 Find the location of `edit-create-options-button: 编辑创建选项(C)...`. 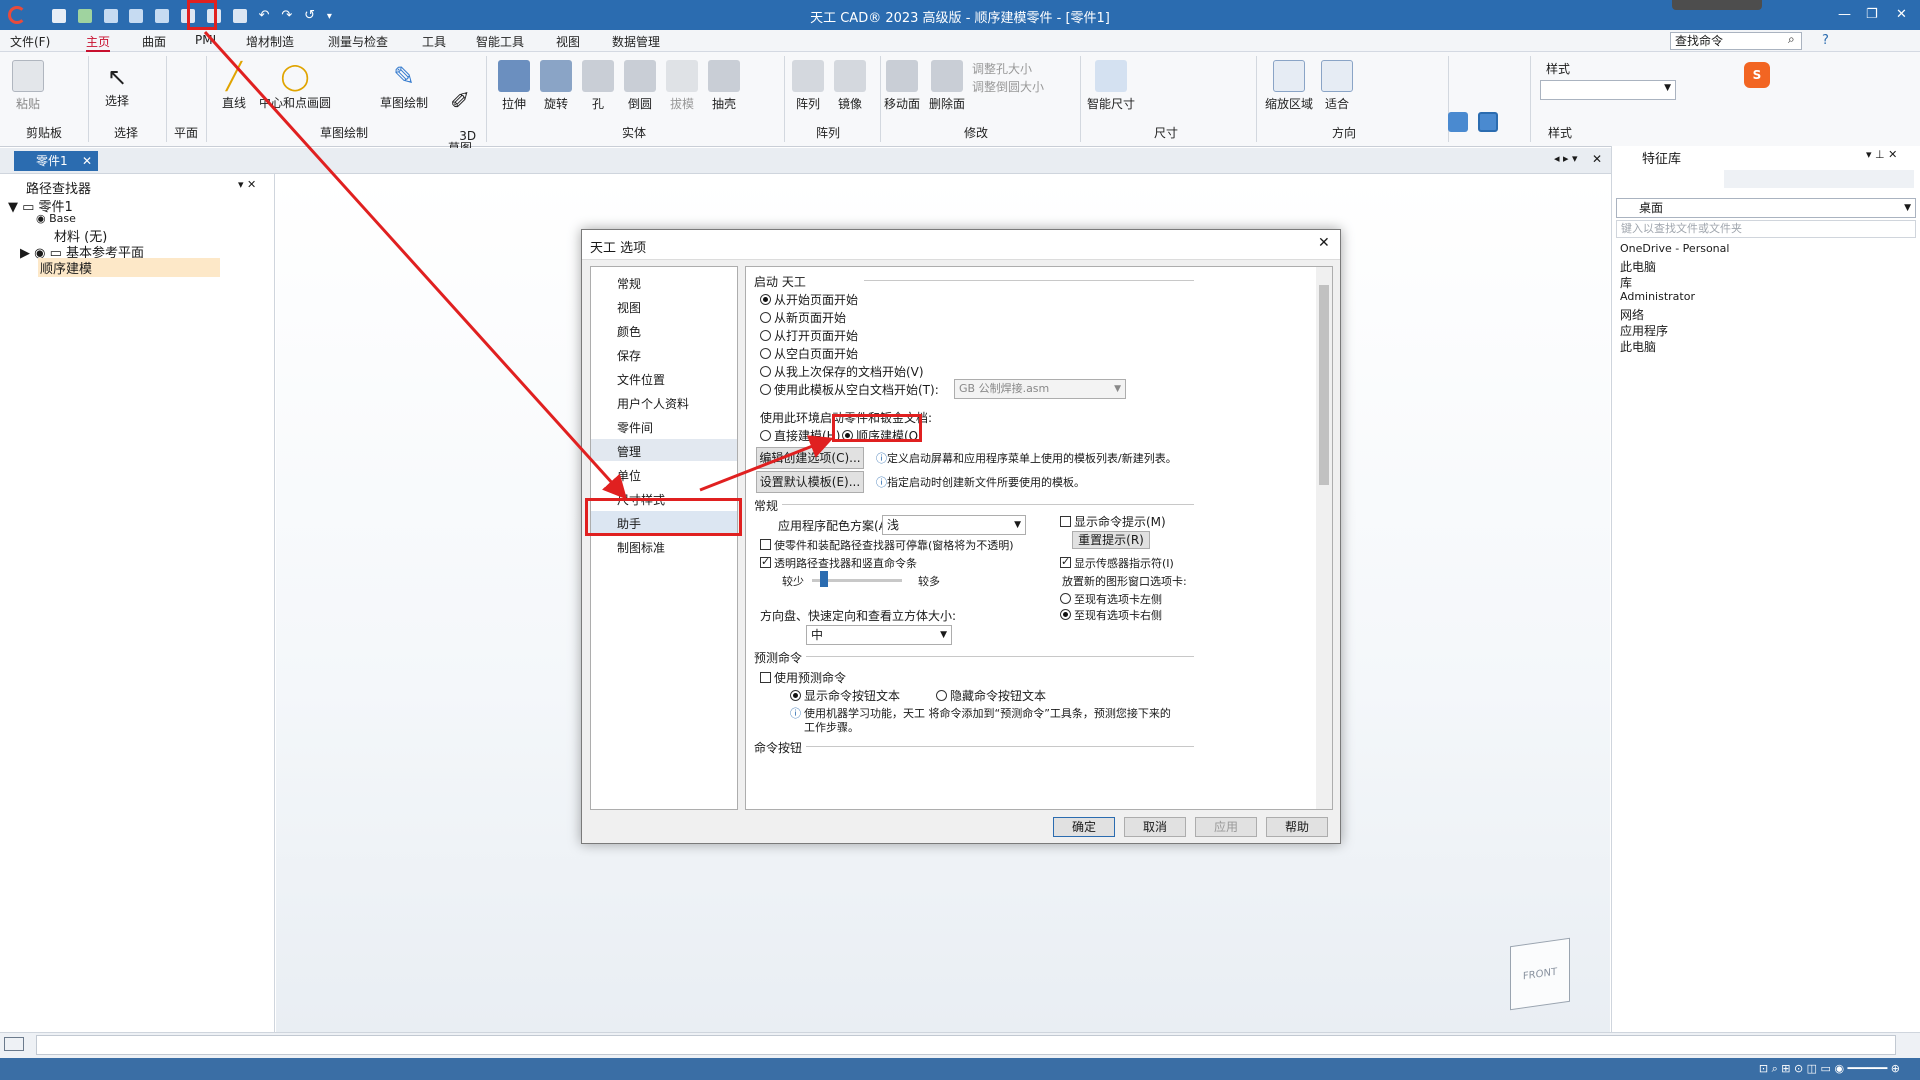

edit-create-options-button: 编辑创建选项(C)... is located at coordinates (810, 458).